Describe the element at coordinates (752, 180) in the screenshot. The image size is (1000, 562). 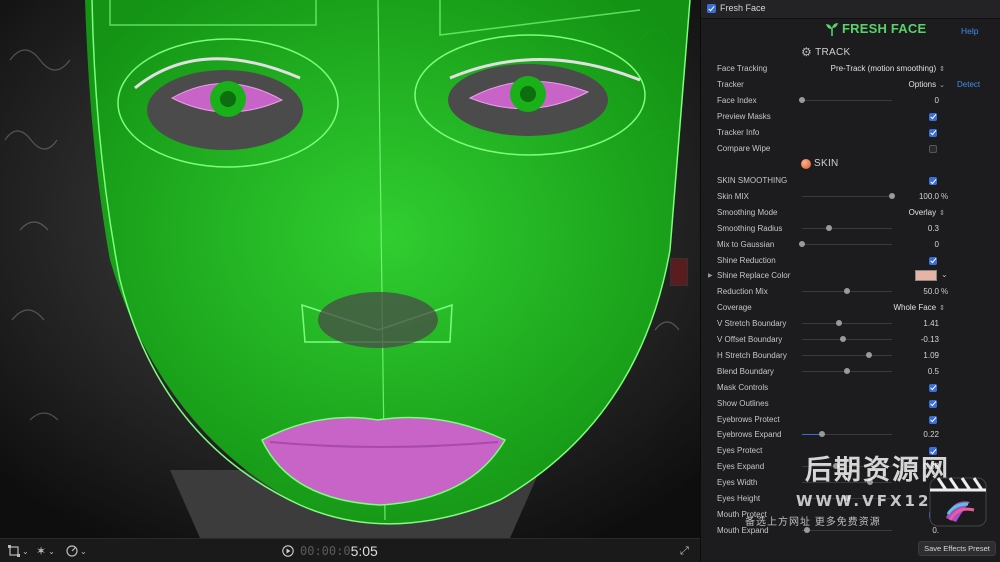
I see `param-label: SKIN SMOOTHING` at that location.